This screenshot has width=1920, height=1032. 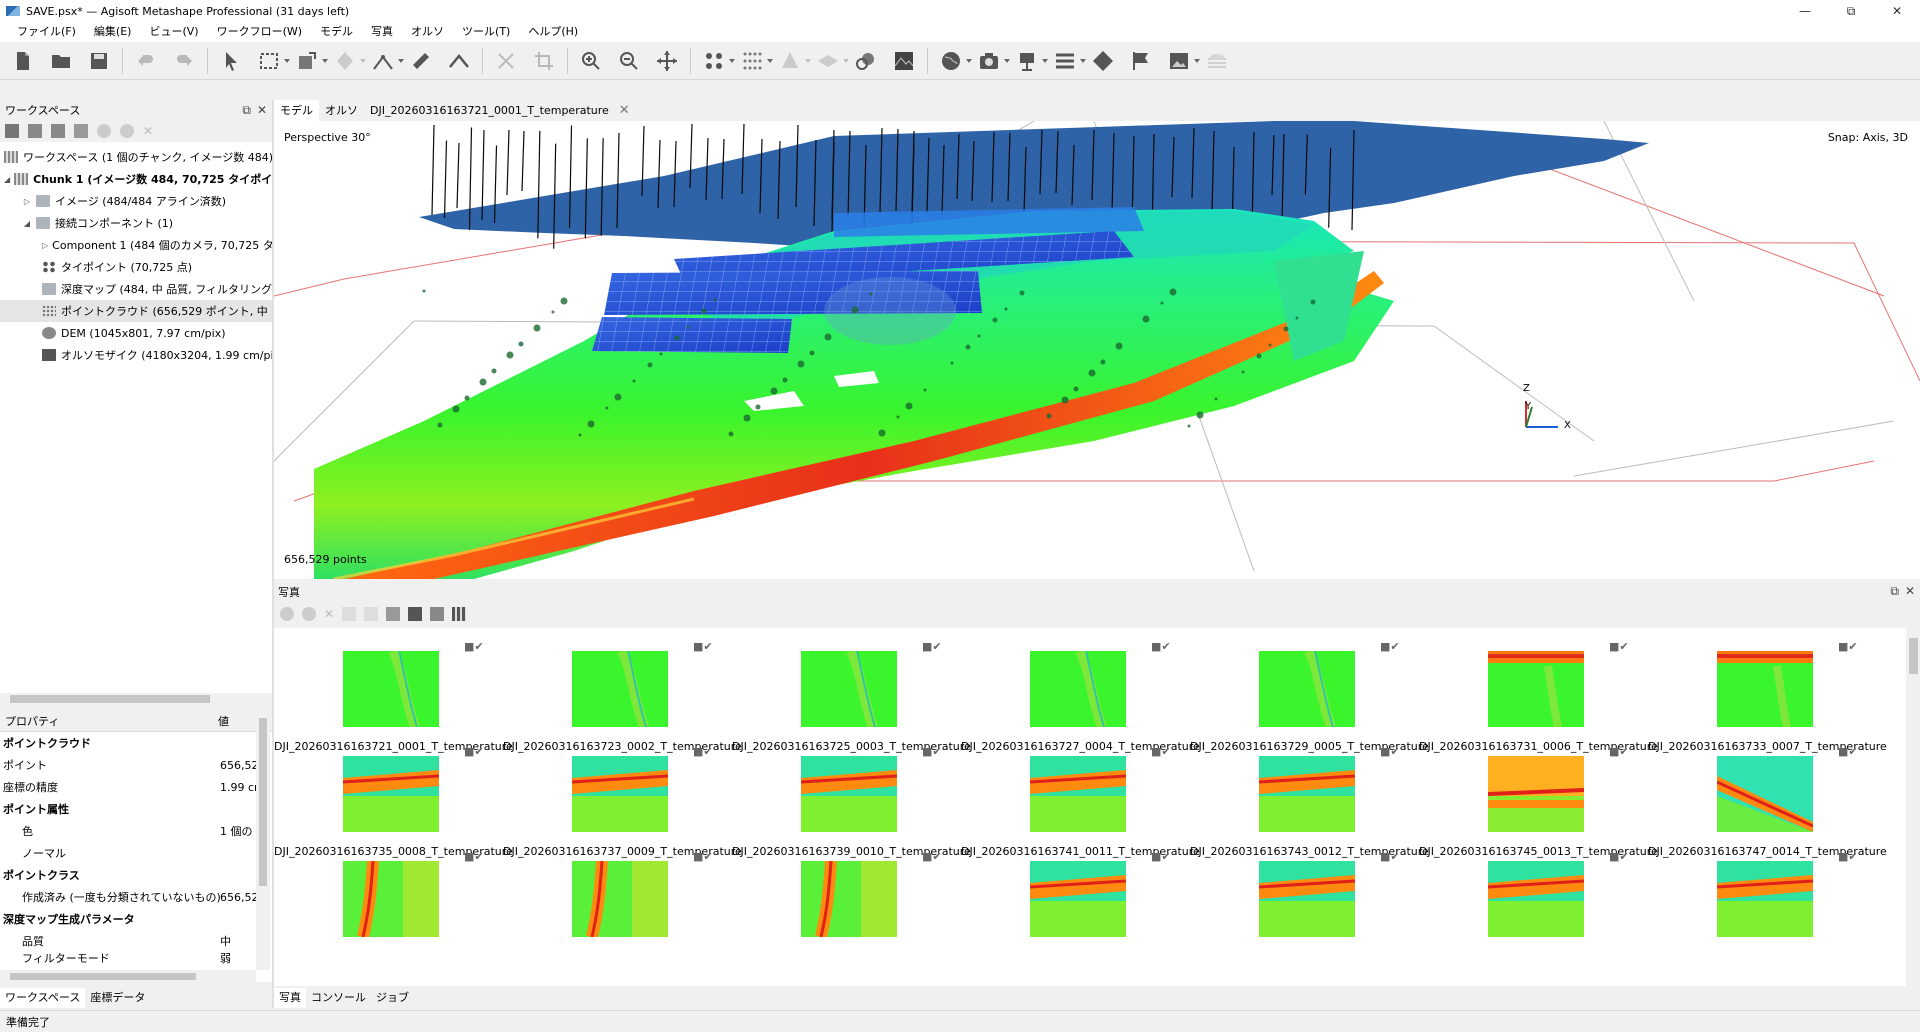 I want to click on navigation-cursor-icon, so click(x=231, y=61).